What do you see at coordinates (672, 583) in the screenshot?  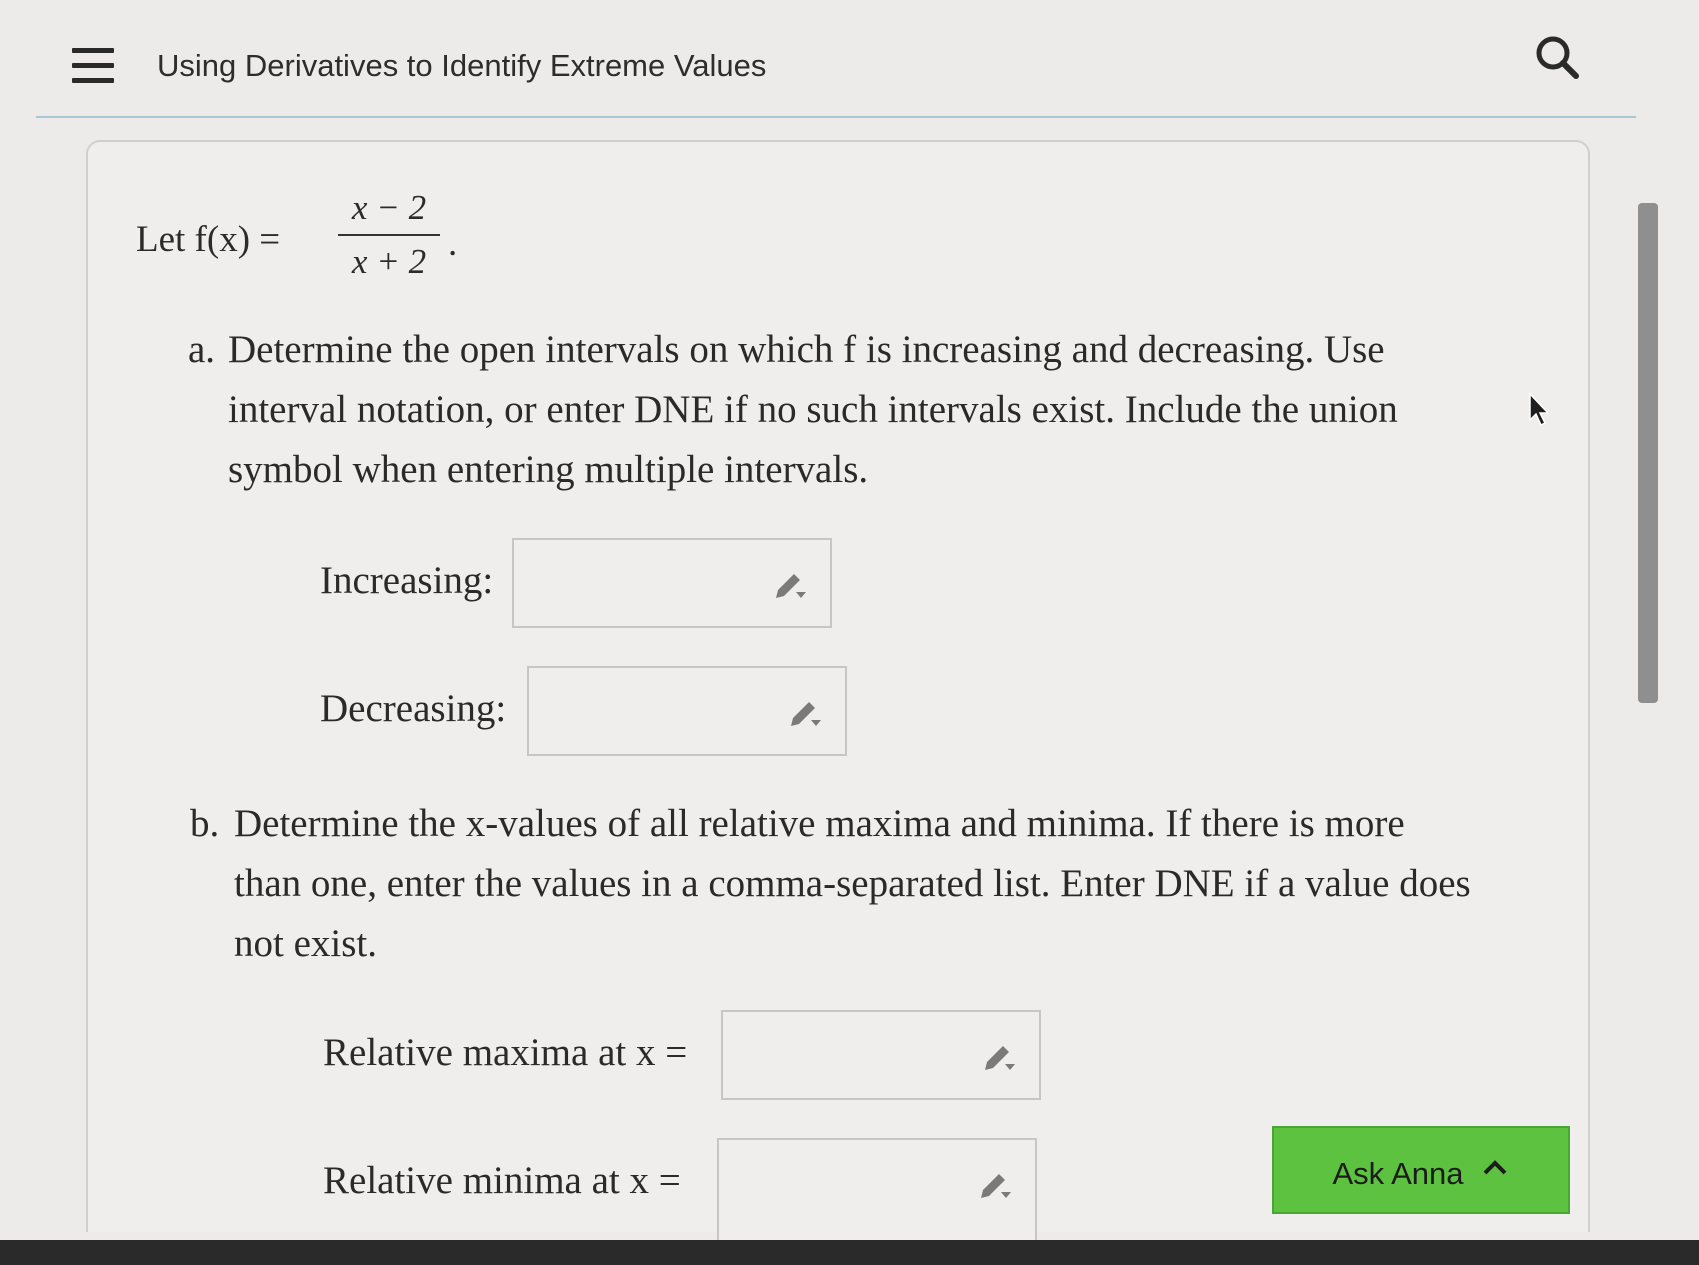 I see `increasing-input` at bounding box center [672, 583].